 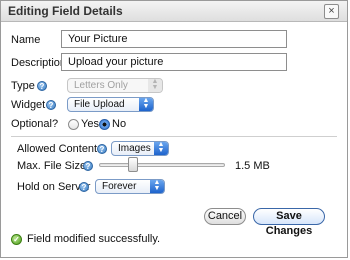 What do you see at coordinates (26, 40) in the screenshot?
I see `name-label: Name` at bounding box center [26, 40].